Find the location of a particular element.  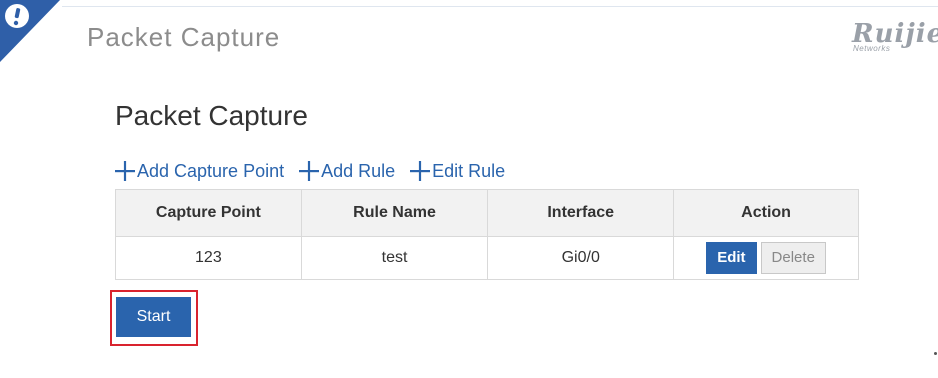

cell-capture-point: 123 is located at coordinates (208, 258).